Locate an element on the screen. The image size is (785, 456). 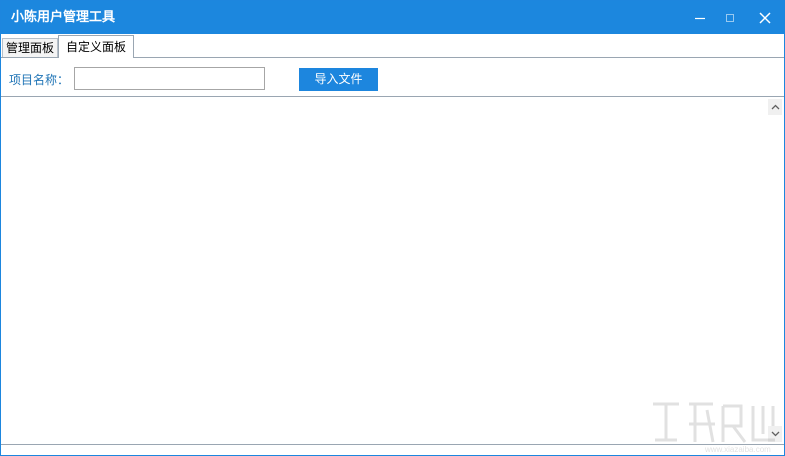
maximize-button is located at coordinates (730, 17).